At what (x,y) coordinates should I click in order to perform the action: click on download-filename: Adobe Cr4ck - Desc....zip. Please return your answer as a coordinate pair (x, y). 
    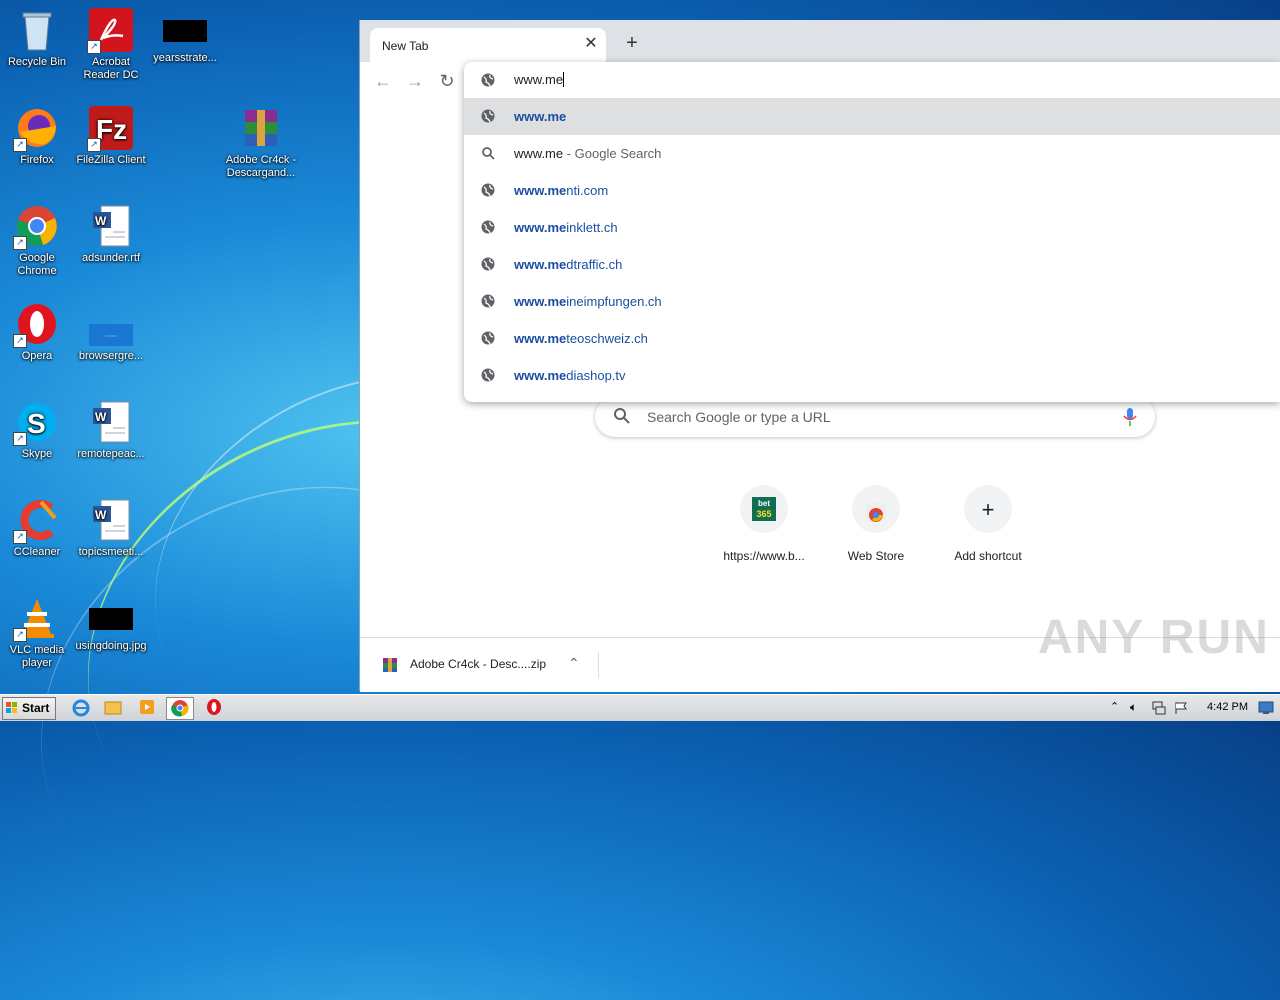
    Looking at the image, I should click on (478, 664).